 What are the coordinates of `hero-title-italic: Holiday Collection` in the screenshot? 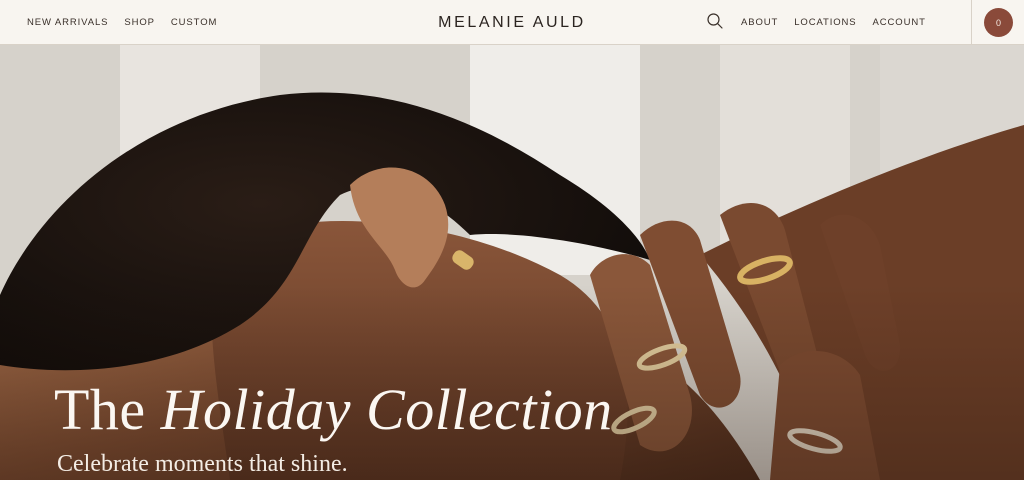 It's located at (386, 409).